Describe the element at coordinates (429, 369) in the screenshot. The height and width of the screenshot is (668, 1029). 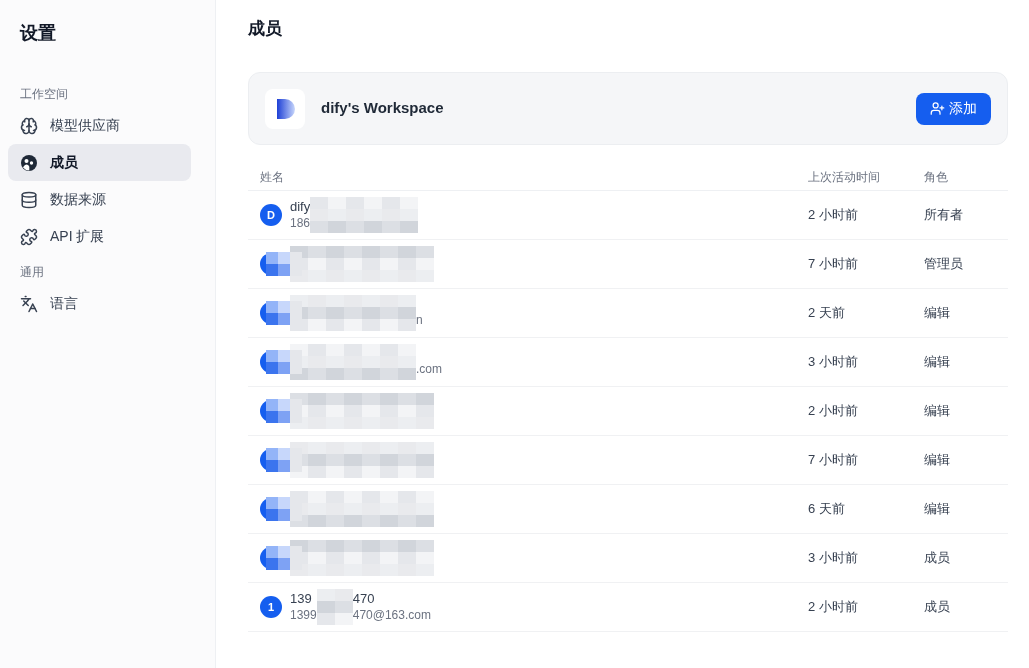
I see `member-email: .com` at that location.